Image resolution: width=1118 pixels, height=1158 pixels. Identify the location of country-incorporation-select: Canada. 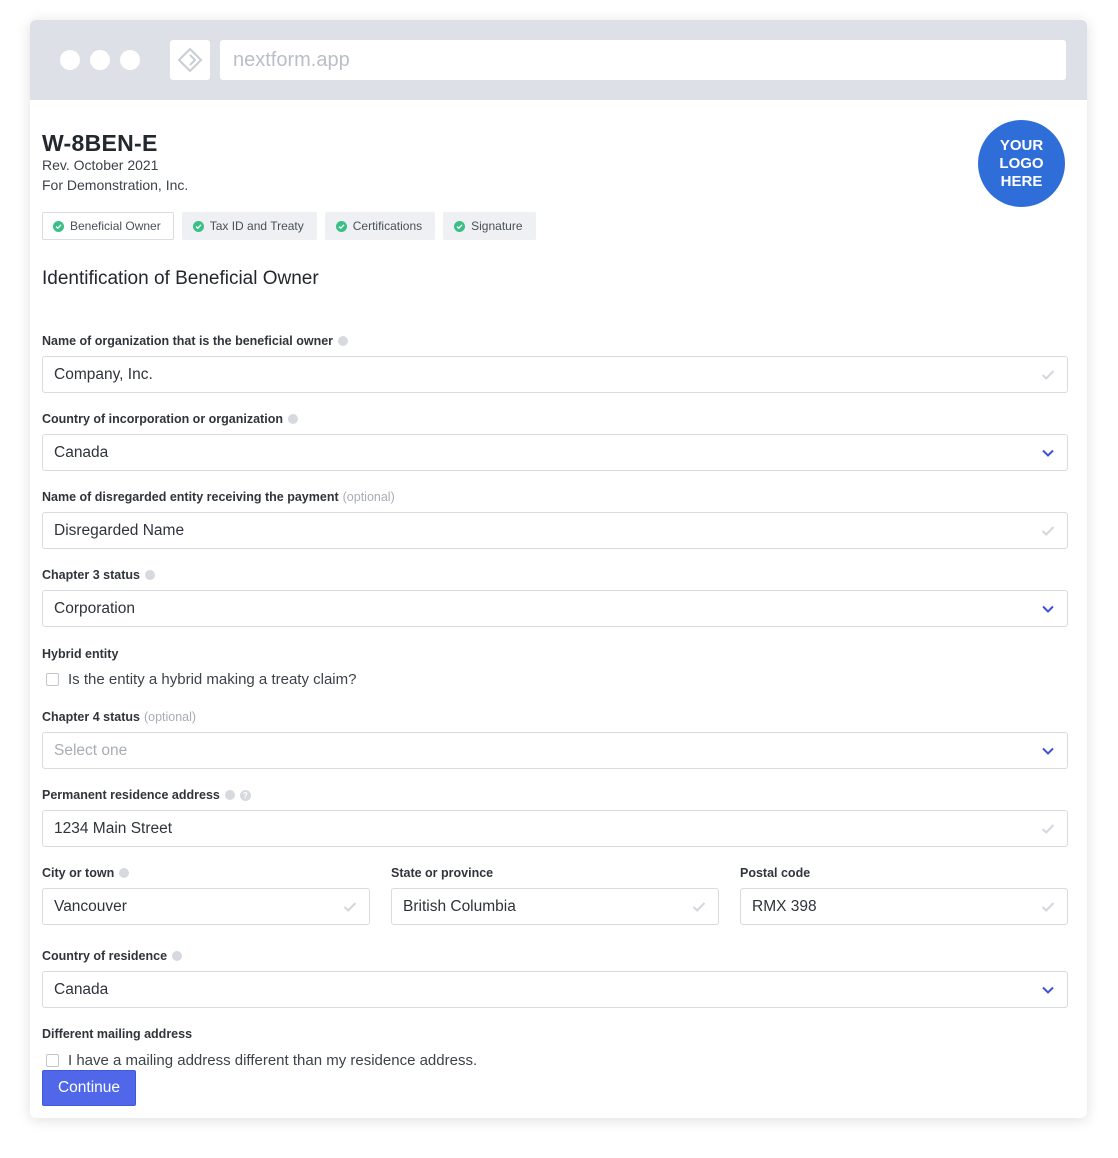
(555, 452).